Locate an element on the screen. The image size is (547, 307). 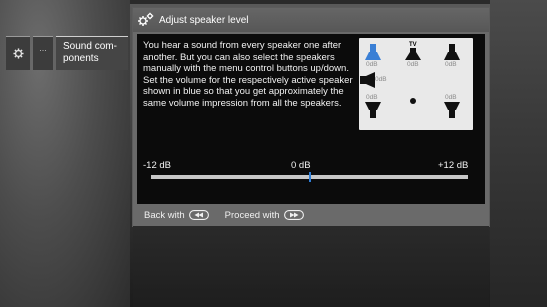
speaker-front-right is located at coordinates (452, 52).